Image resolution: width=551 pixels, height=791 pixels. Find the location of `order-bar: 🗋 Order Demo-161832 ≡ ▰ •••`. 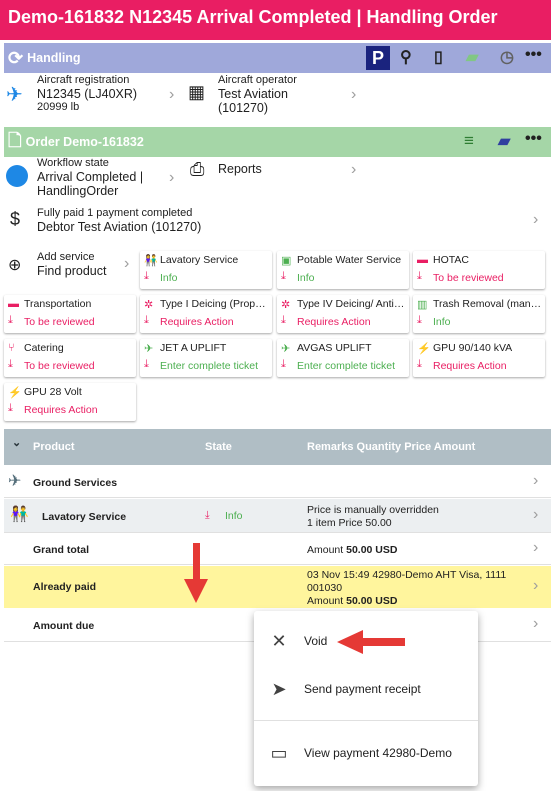

order-bar: 🗋 Order Demo-161832 ≡ ▰ ••• is located at coordinates (277, 142).